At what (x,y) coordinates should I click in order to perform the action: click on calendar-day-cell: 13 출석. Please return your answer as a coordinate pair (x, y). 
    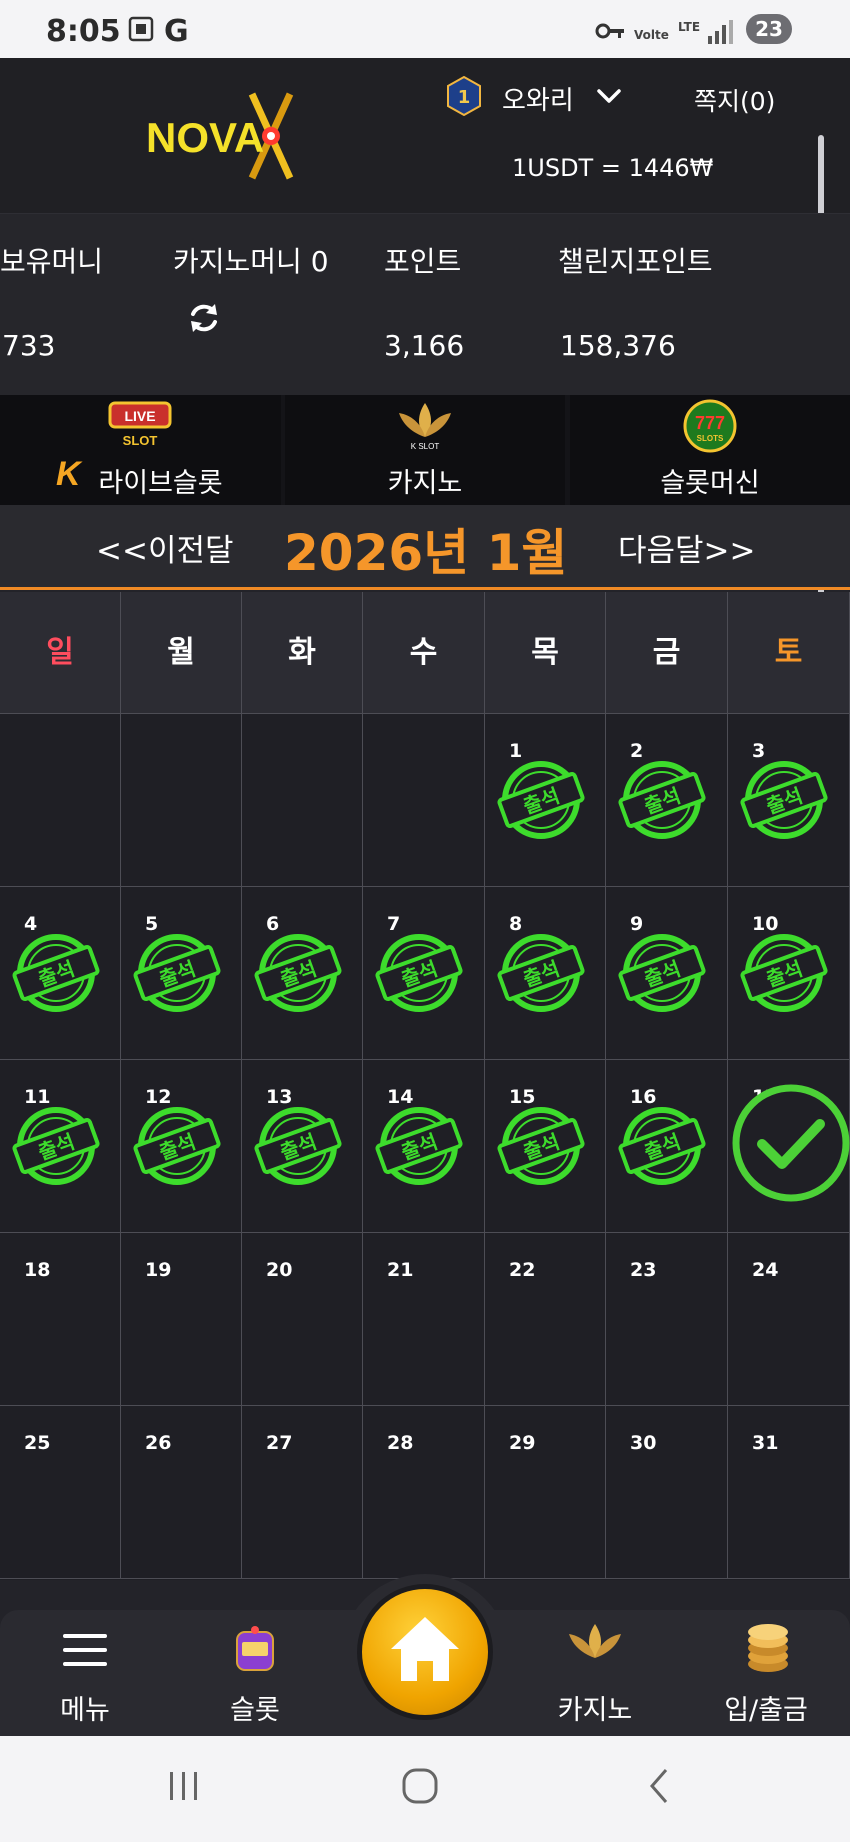
    Looking at the image, I should click on (302, 1146).